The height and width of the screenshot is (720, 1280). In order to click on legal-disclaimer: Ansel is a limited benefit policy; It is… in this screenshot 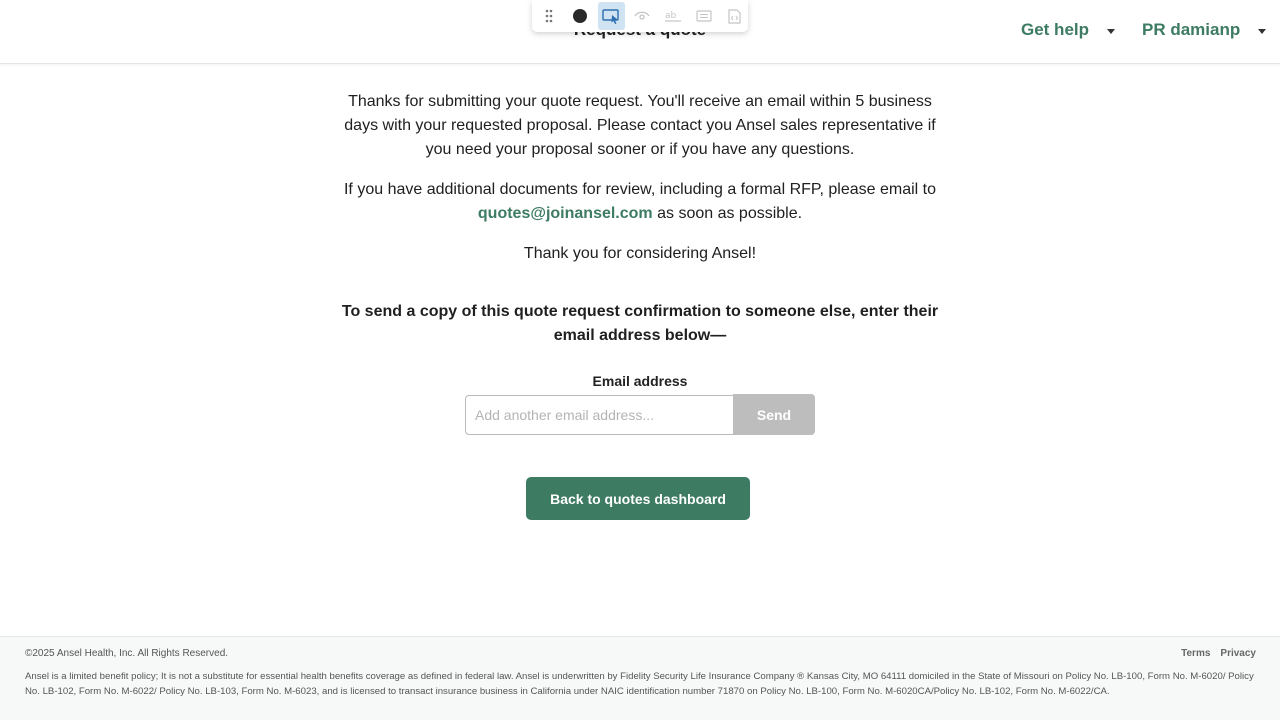, I will do `click(639, 684)`.